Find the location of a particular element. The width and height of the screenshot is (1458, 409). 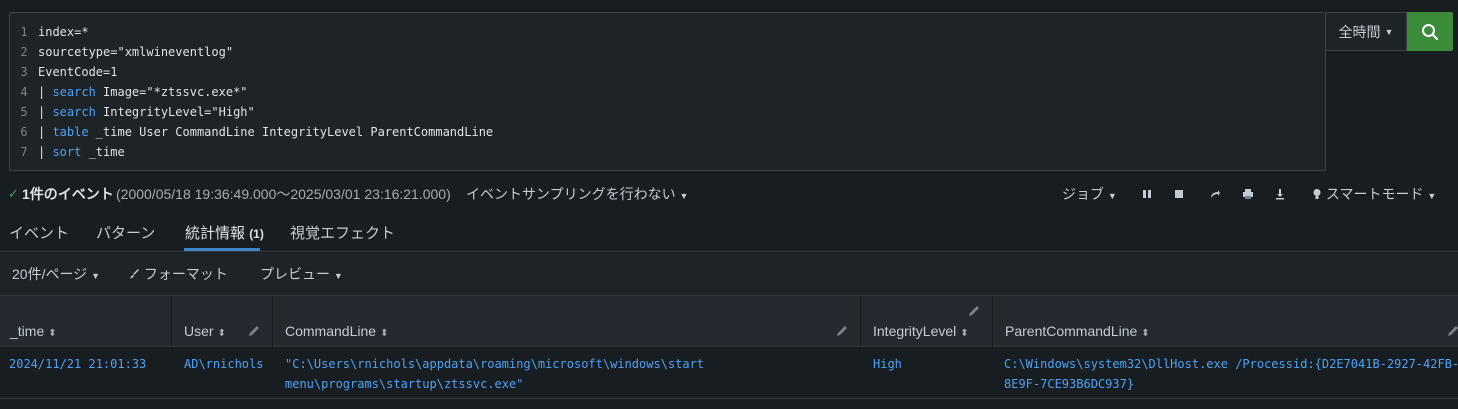

cell-user: AD\rnichols is located at coordinates (223, 364).